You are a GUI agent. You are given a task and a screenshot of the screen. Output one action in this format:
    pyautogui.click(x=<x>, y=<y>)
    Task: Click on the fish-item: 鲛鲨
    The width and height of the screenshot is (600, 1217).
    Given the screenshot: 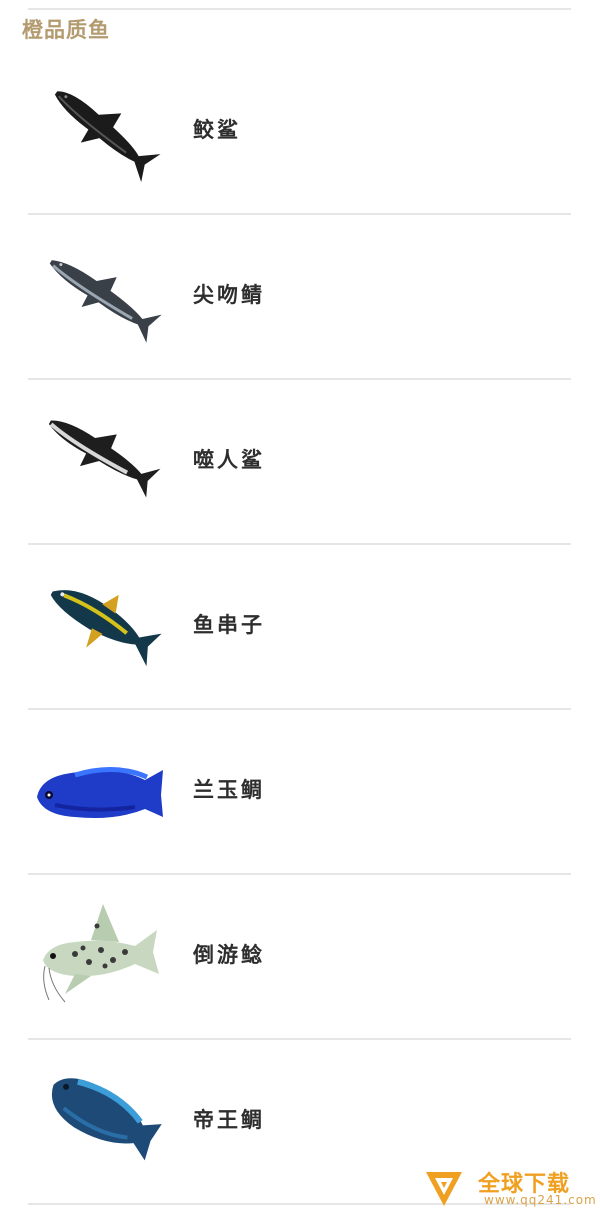 What is the action you would take?
    pyautogui.click(x=300, y=132)
    